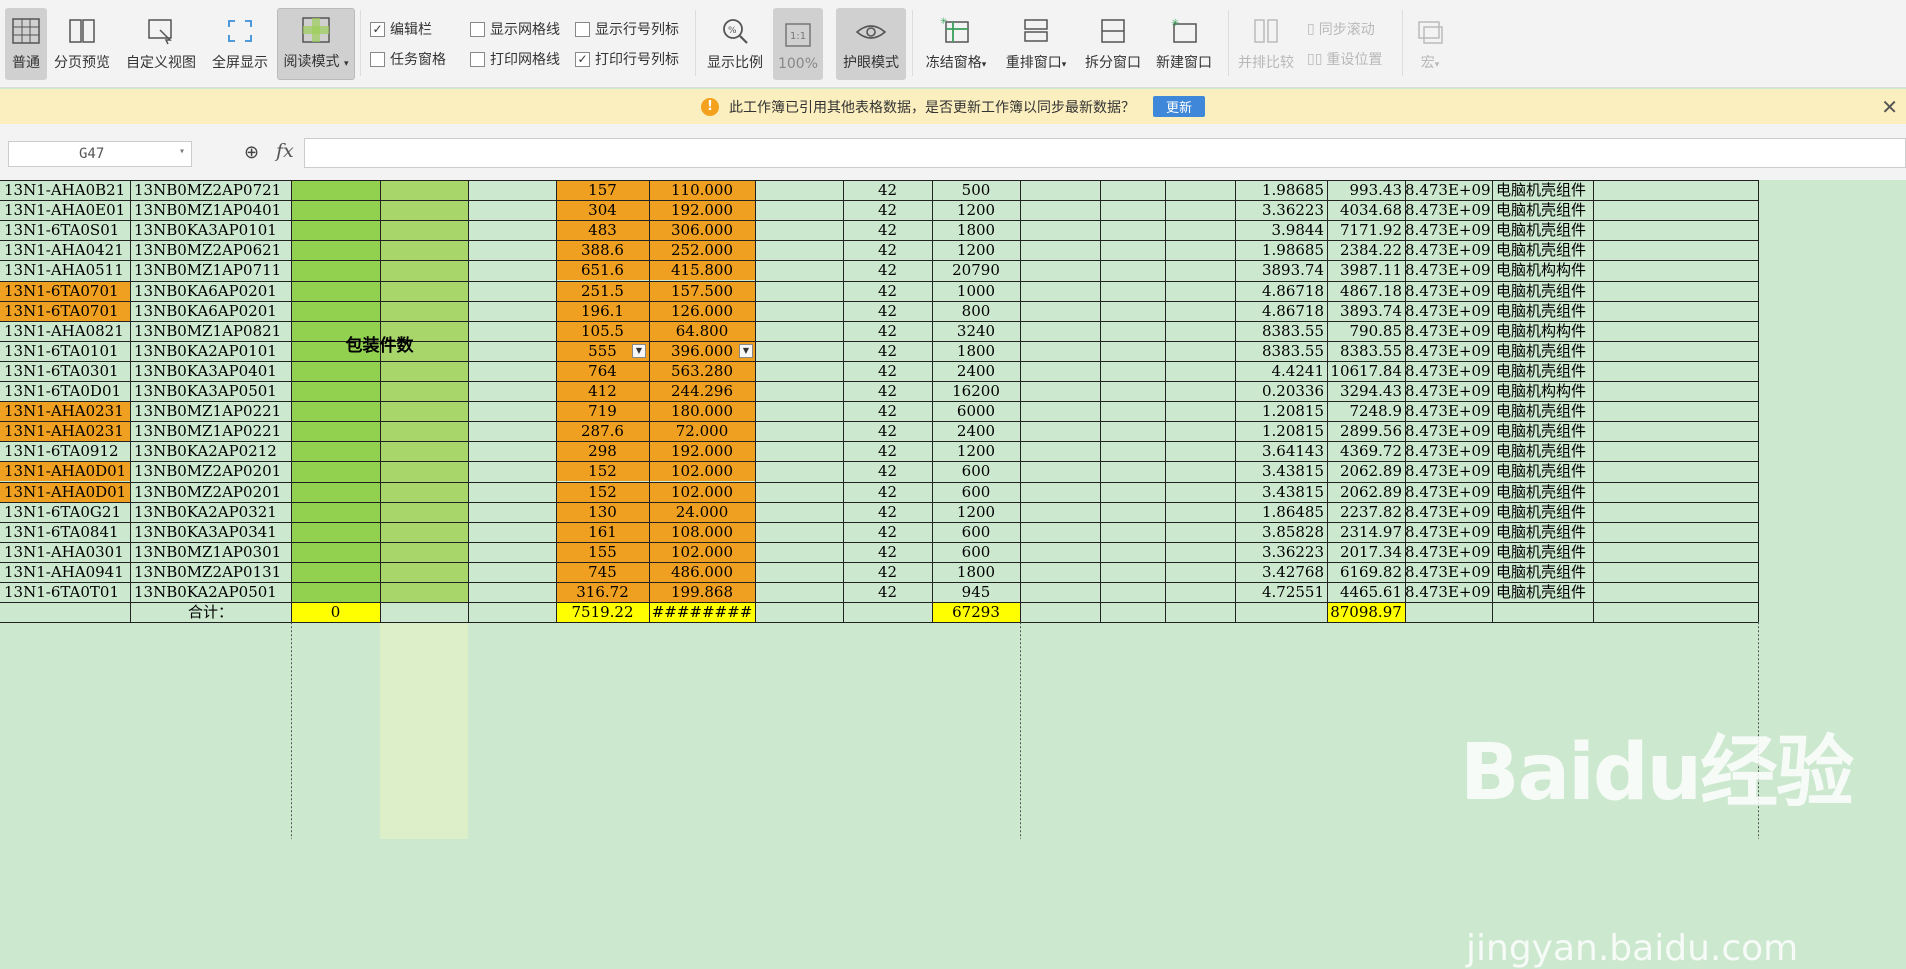 The image size is (1906, 969). What do you see at coordinates (602, 532) in the screenshot?
I see `cell-f: 161` at bounding box center [602, 532].